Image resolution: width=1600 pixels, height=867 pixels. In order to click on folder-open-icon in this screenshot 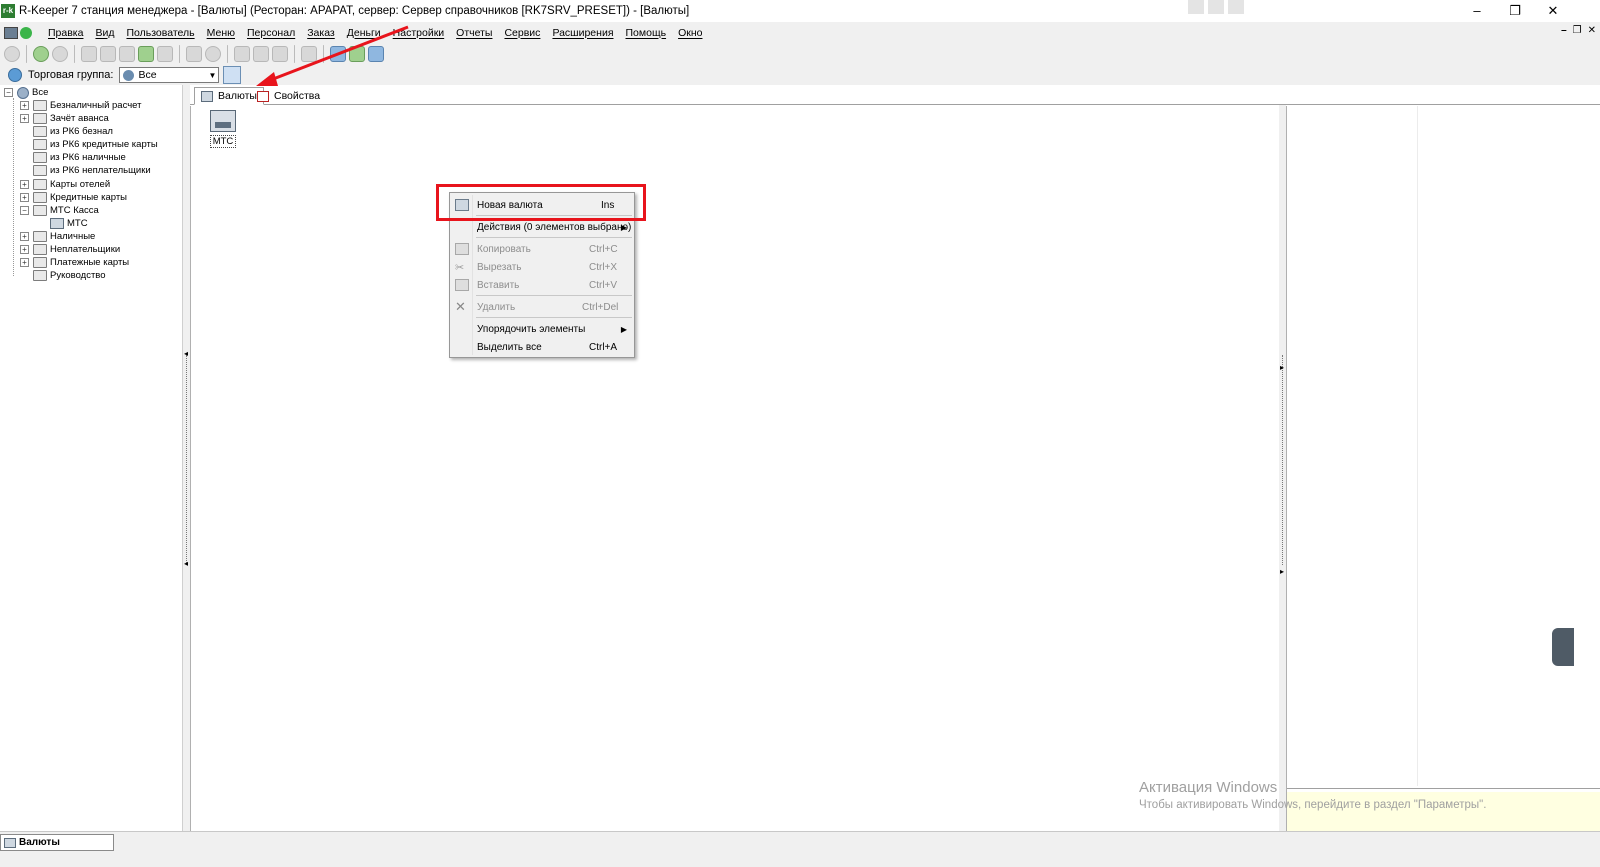, I will do `click(40, 210)`.